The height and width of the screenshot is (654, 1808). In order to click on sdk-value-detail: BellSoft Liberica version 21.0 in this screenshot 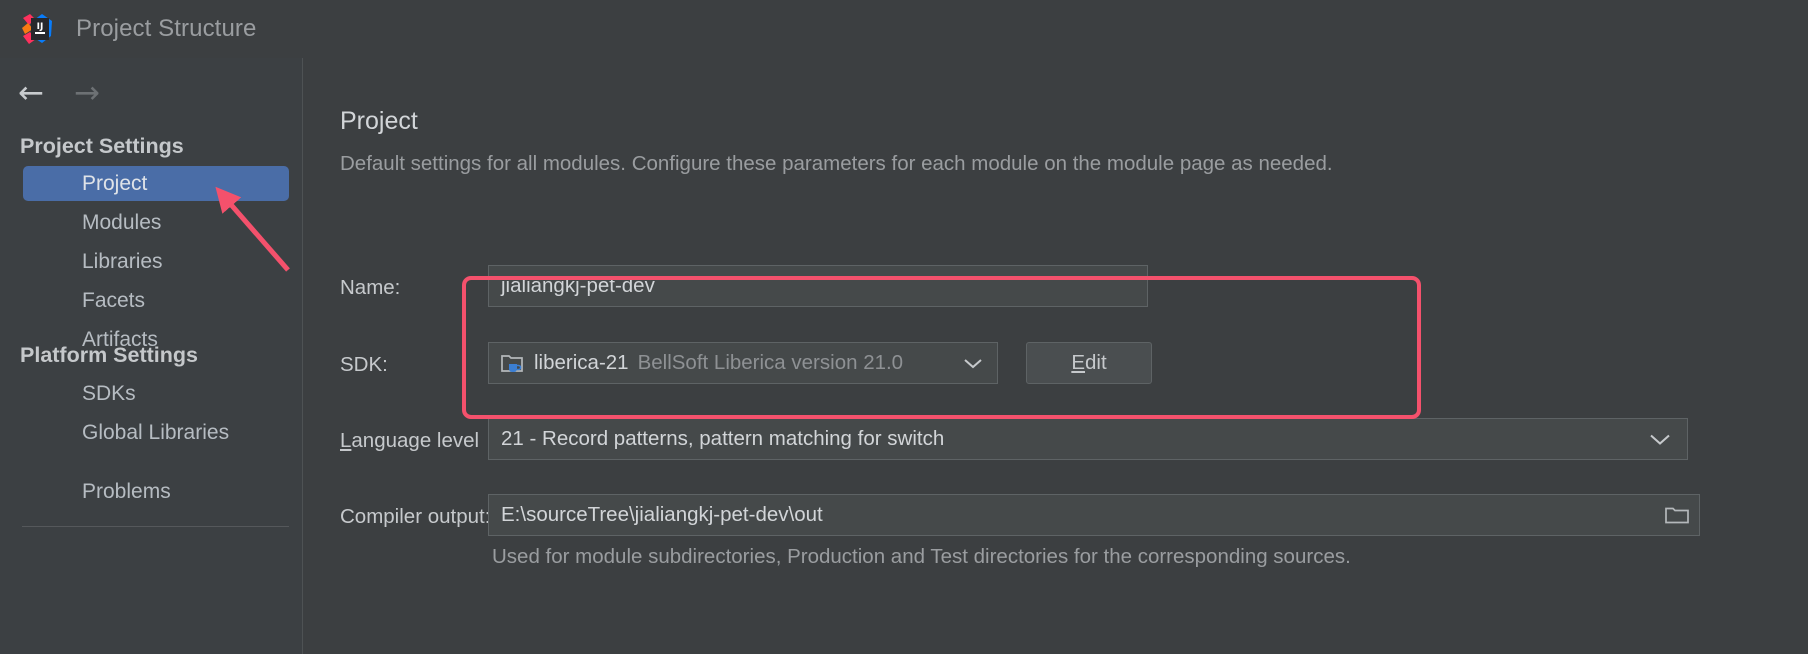, I will do `click(770, 362)`.